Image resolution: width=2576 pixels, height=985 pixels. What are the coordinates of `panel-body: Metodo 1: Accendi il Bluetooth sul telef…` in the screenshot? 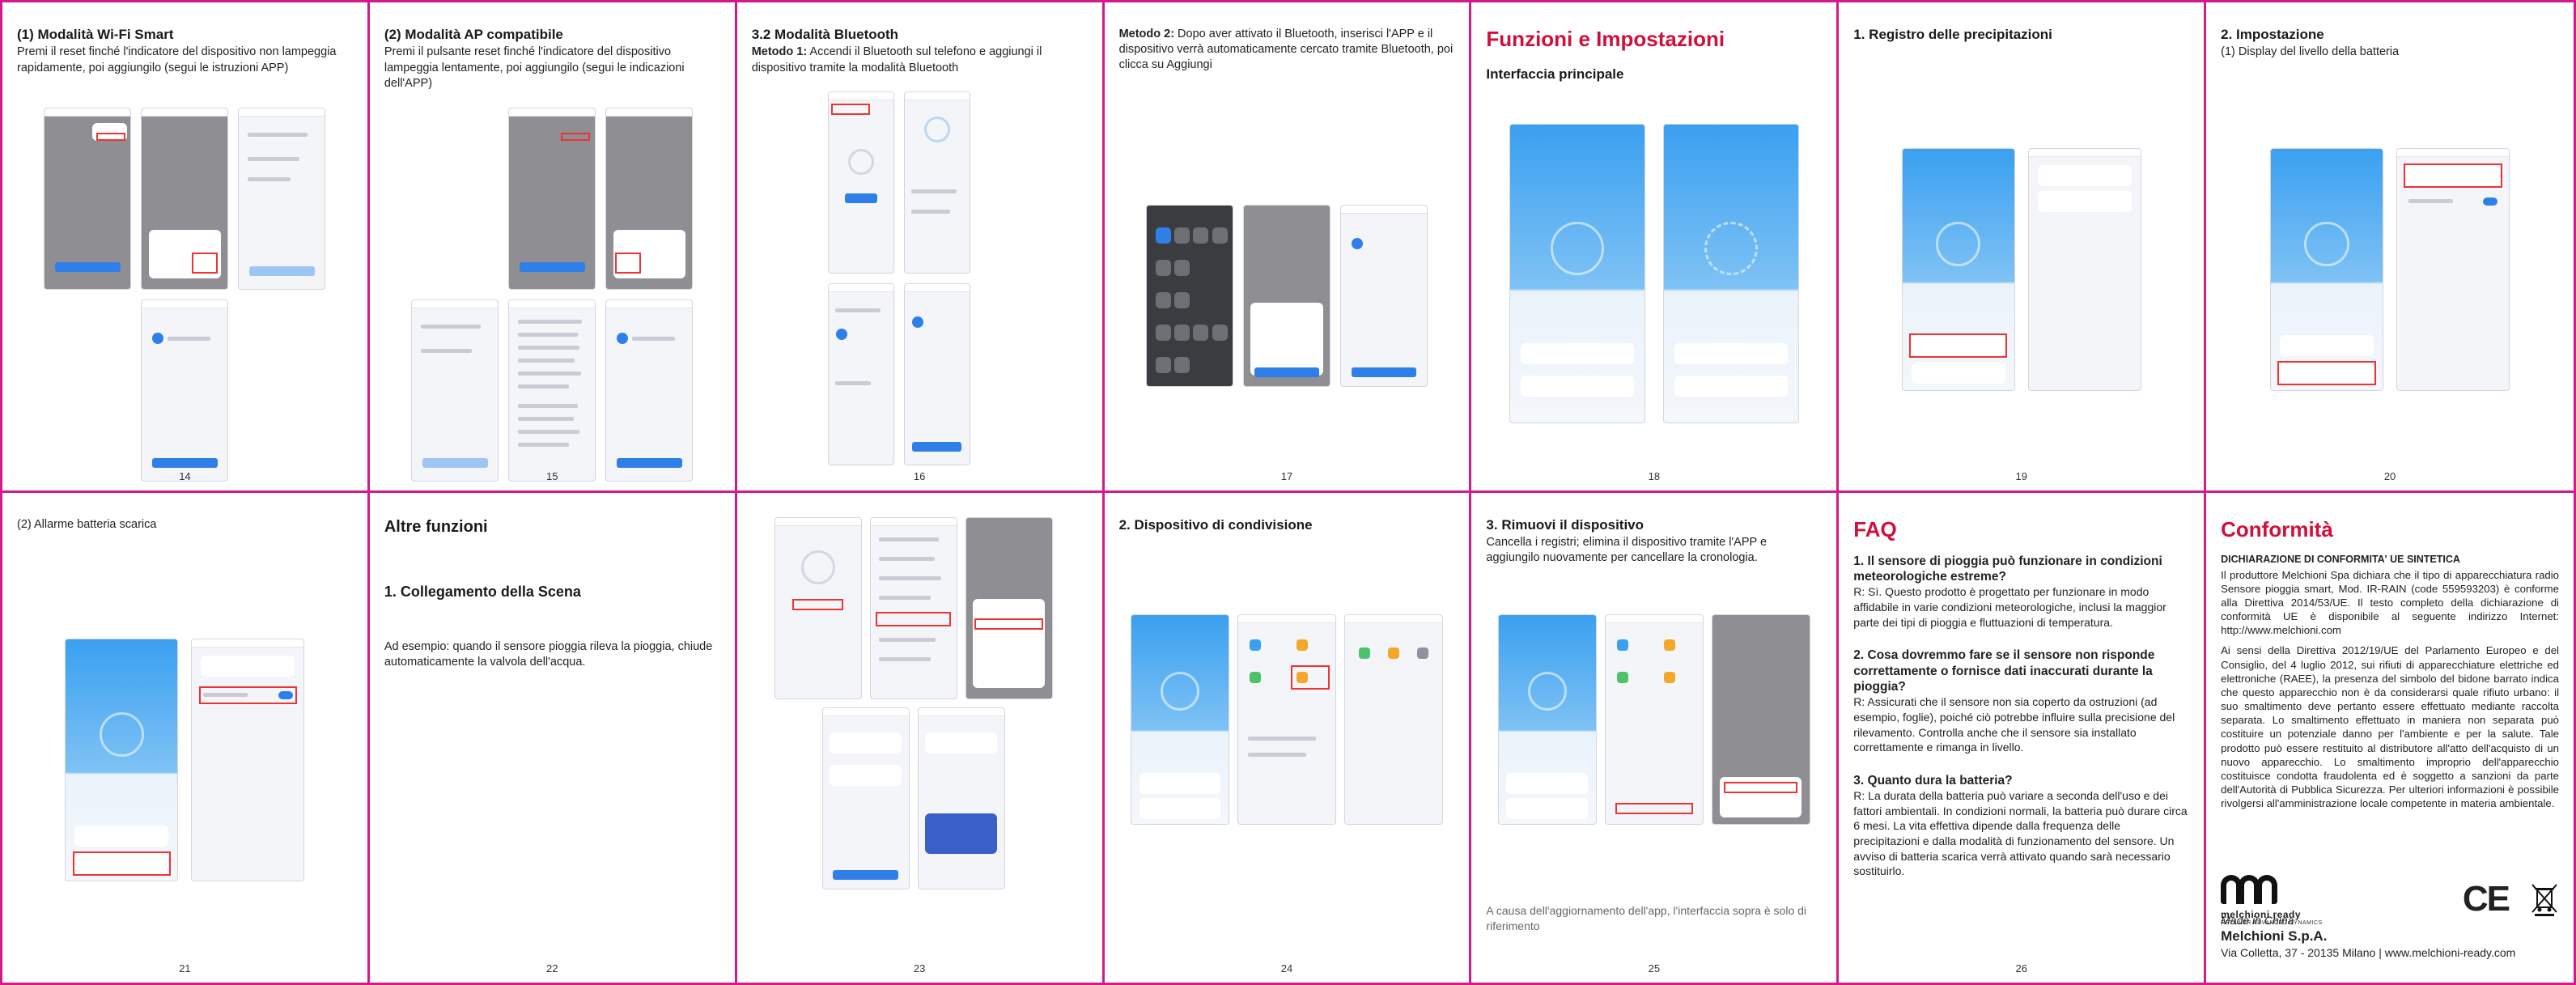 It's located at (920, 60).